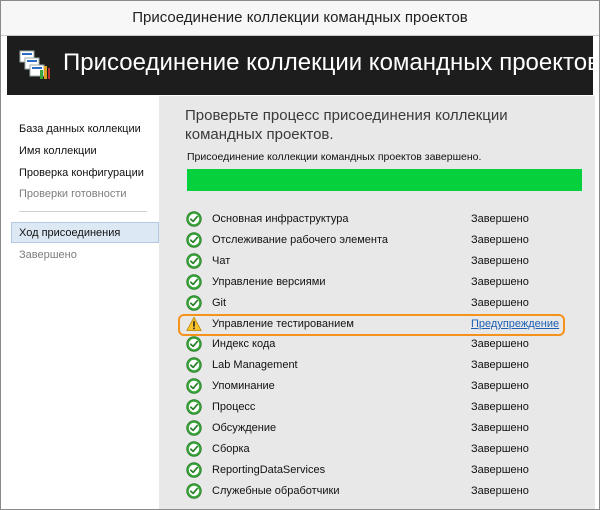 This screenshot has width=600, height=510. Describe the element at coordinates (73, 194) in the screenshot. I see `sidebar-item-readiness-checks: Проверки готовности` at that location.